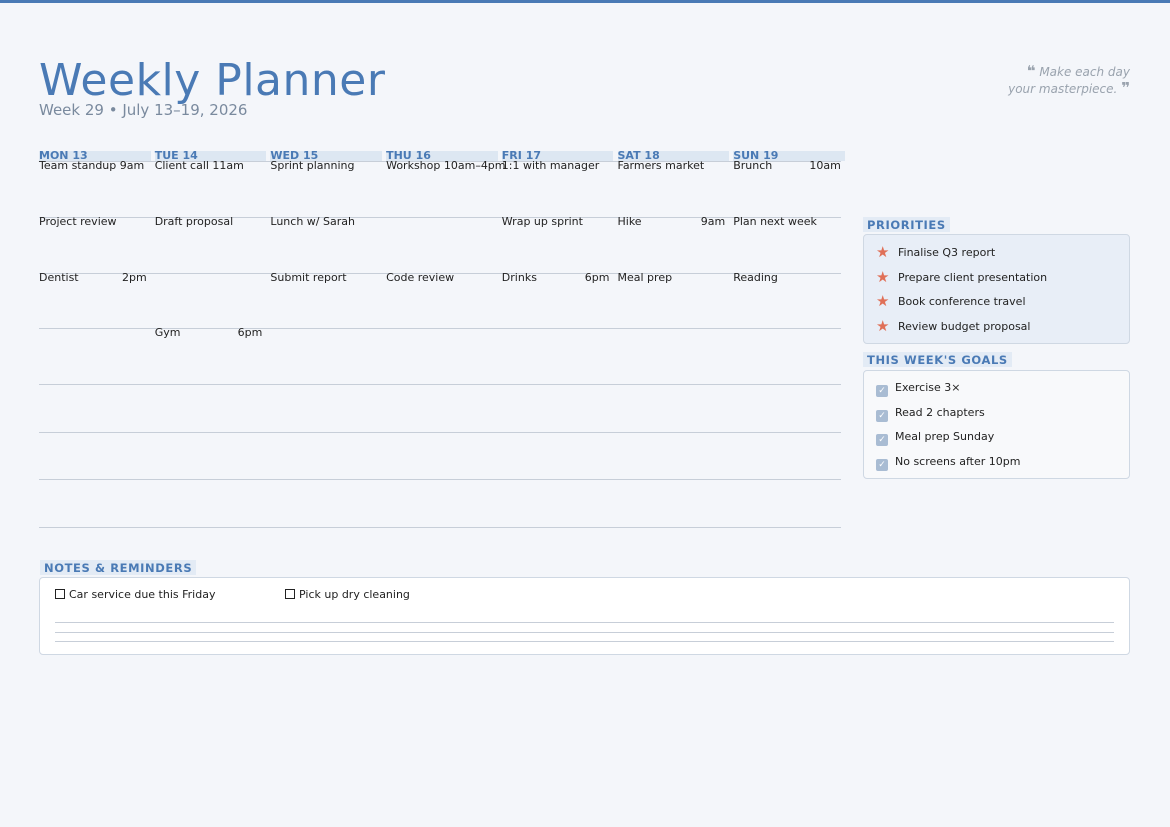 The width and height of the screenshot is (1170, 827). Describe the element at coordinates (940, 412) in the screenshot. I see `goal-text: Read 2 chapters` at that location.